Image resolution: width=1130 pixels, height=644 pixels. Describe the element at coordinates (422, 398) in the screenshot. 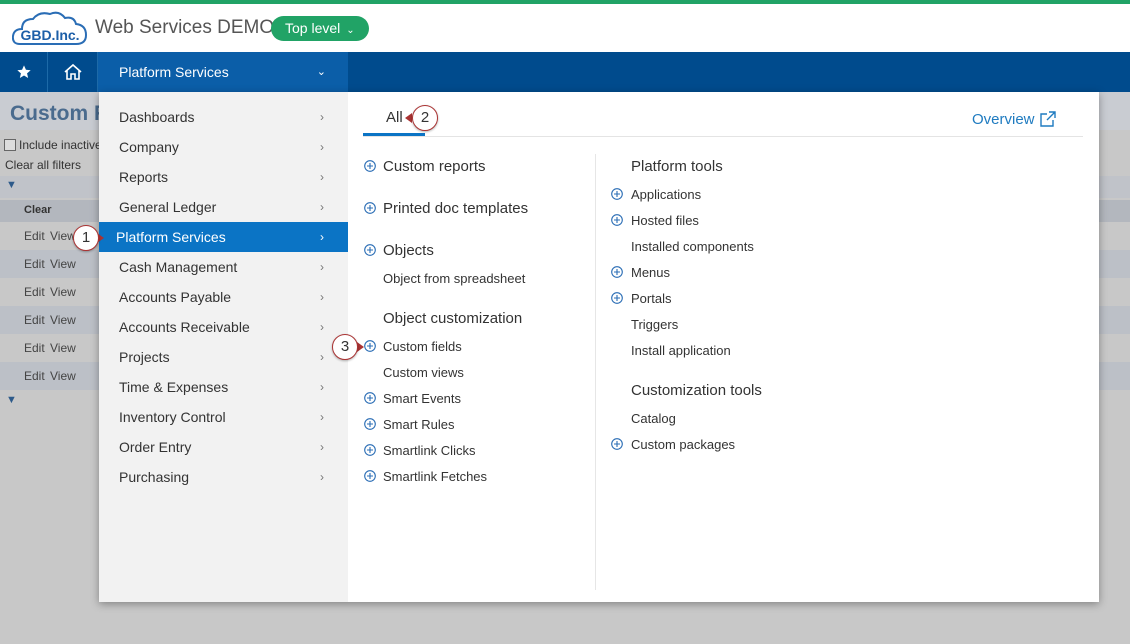

I see `smart-events-link: Smart Events` at that location.